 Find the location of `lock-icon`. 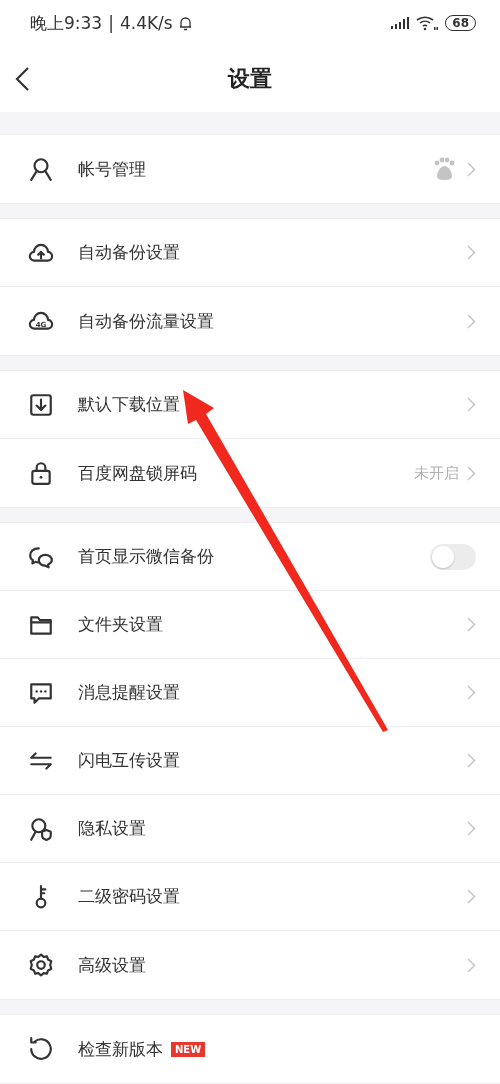

lock-icon is located at coordinates (41, 473).